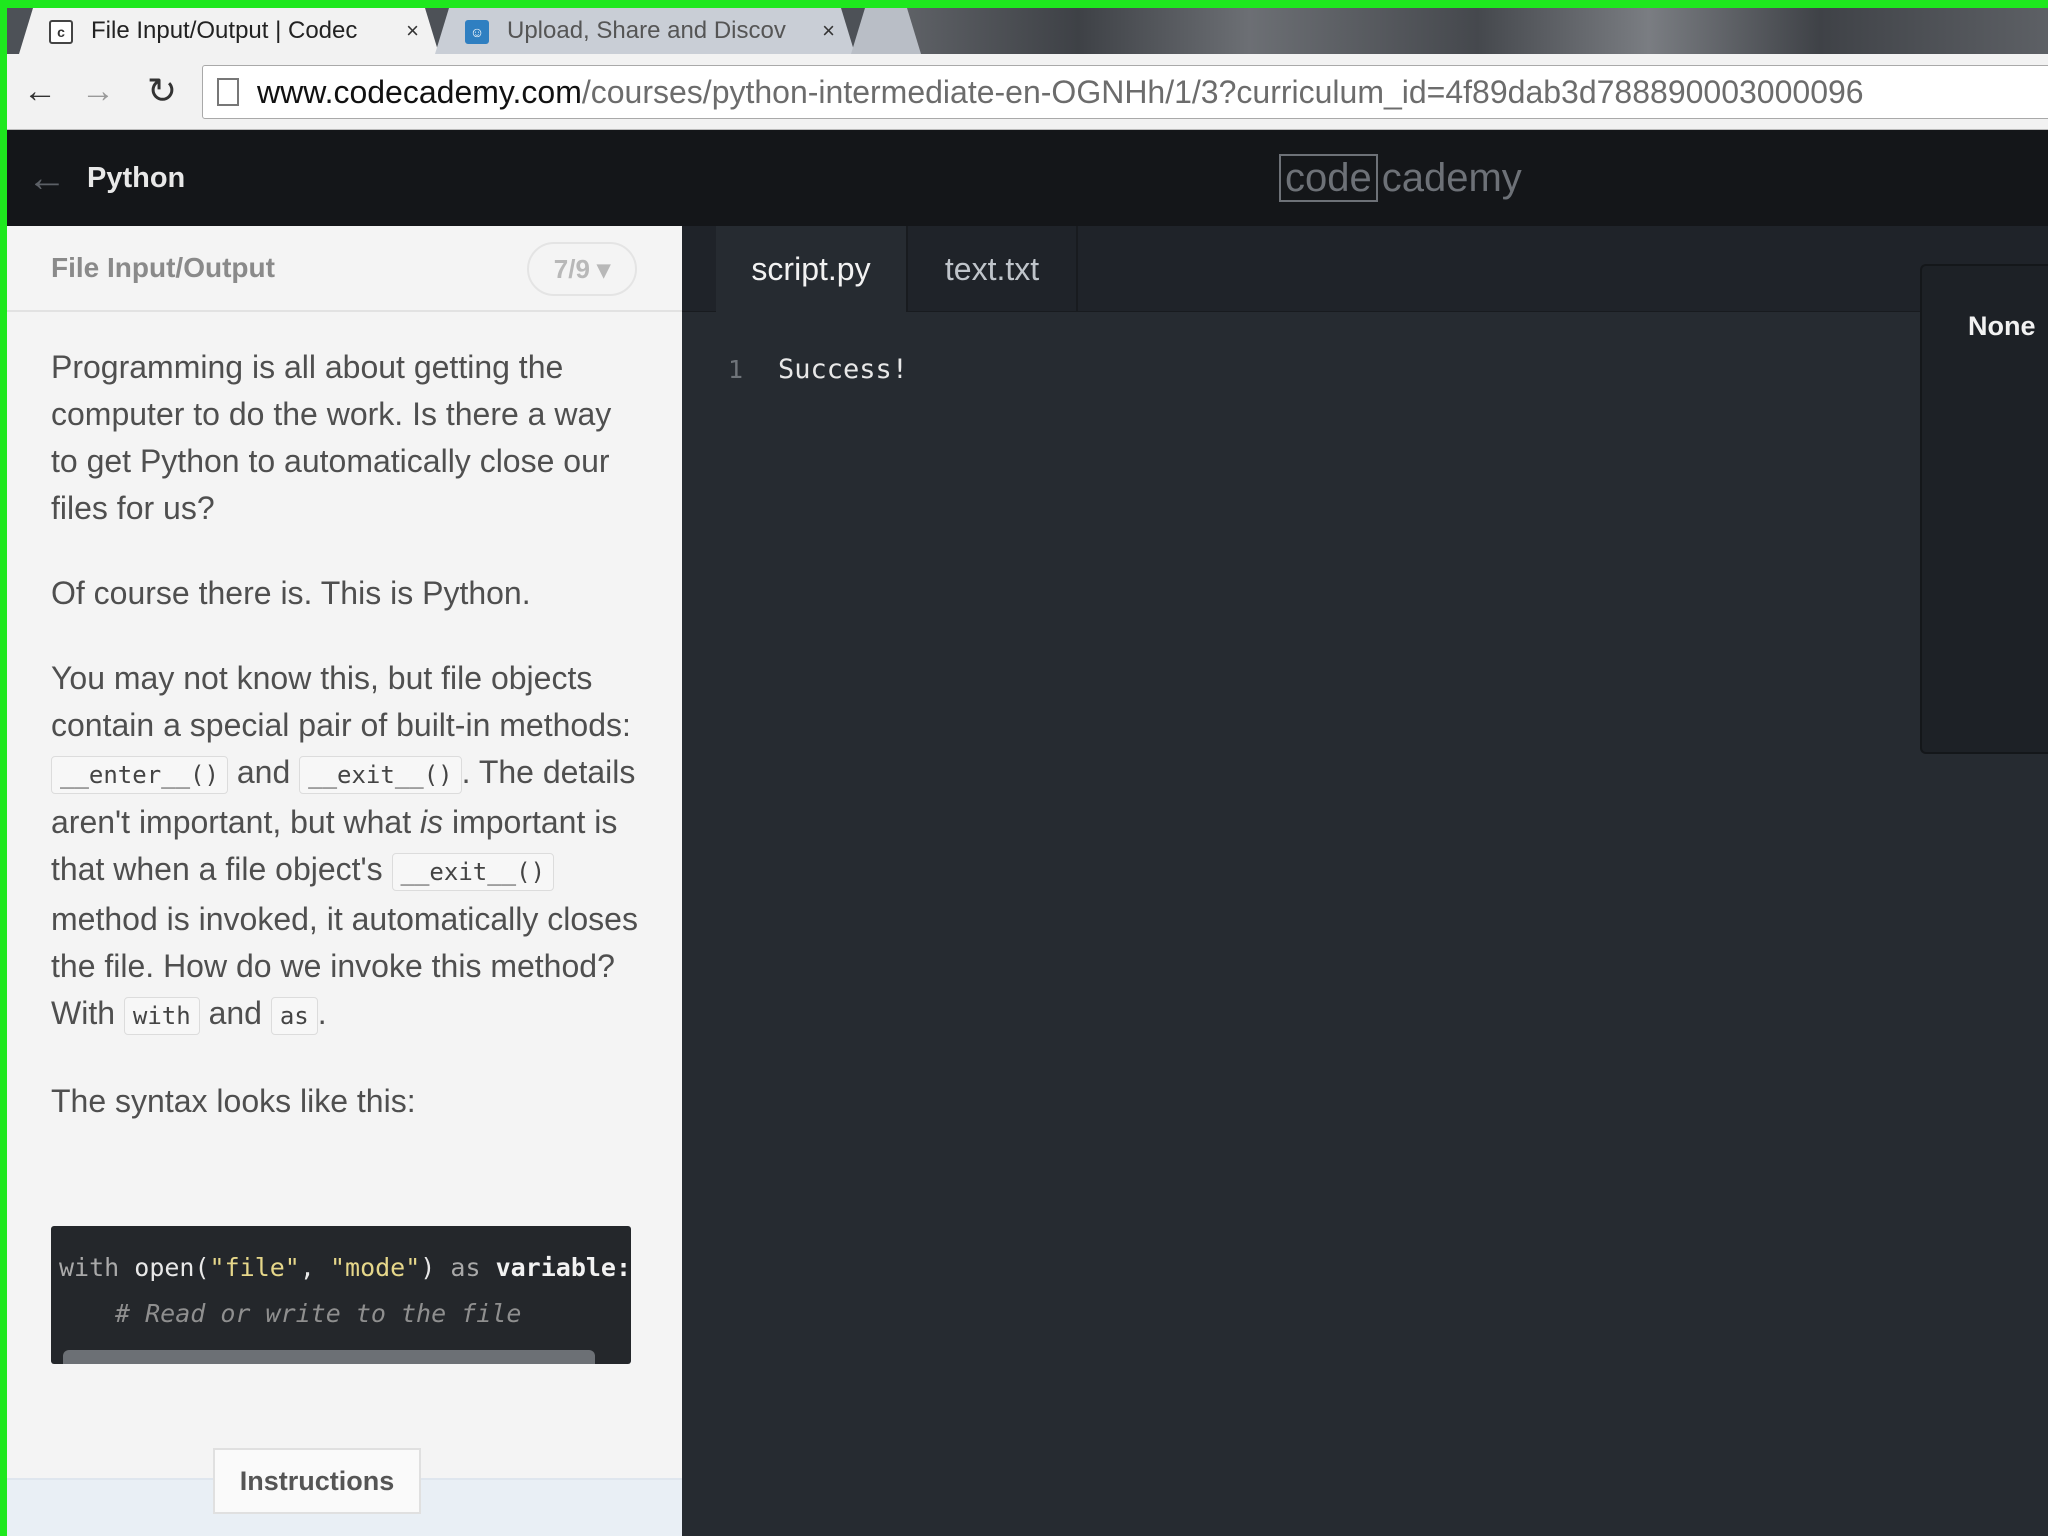 This screenshot has width=2048, height=1536. Describe the element at coordinates (47, 178) in the screenshot. I see `back-to-course-icon: ←` at that location.